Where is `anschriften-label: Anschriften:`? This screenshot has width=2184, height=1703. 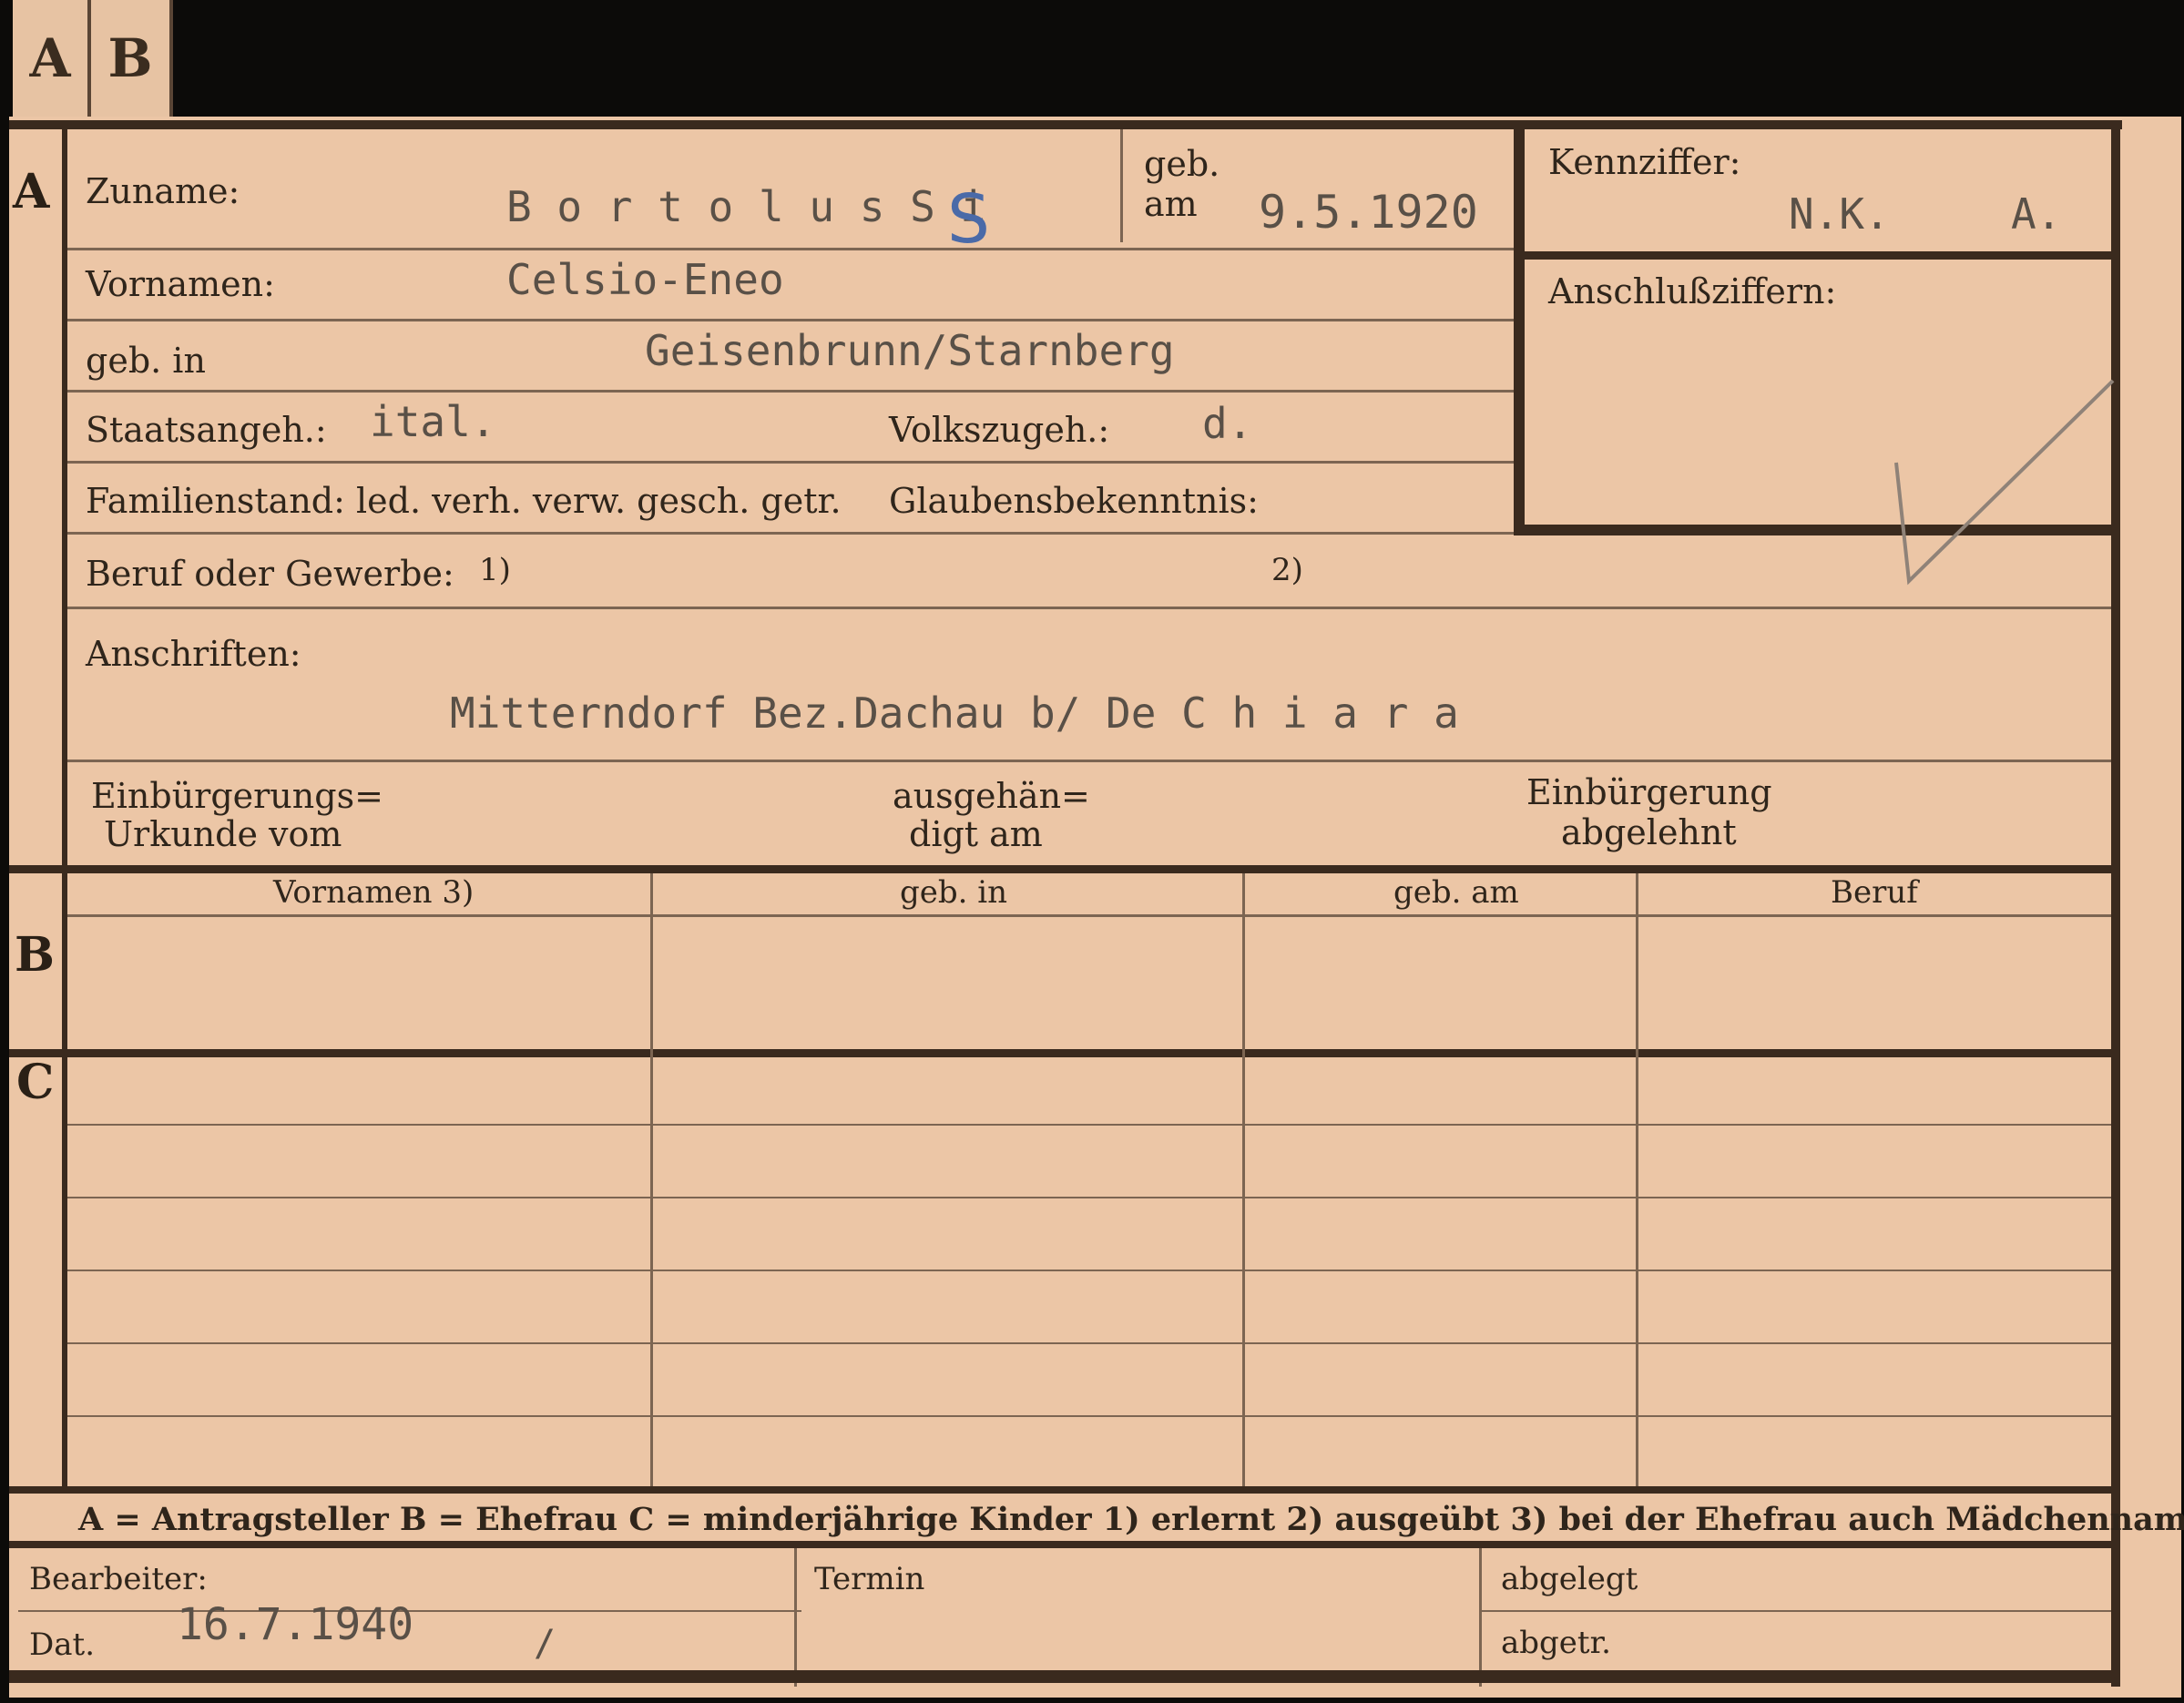
anschriften-label: Anschriften: is located at coordinates (194, 654).